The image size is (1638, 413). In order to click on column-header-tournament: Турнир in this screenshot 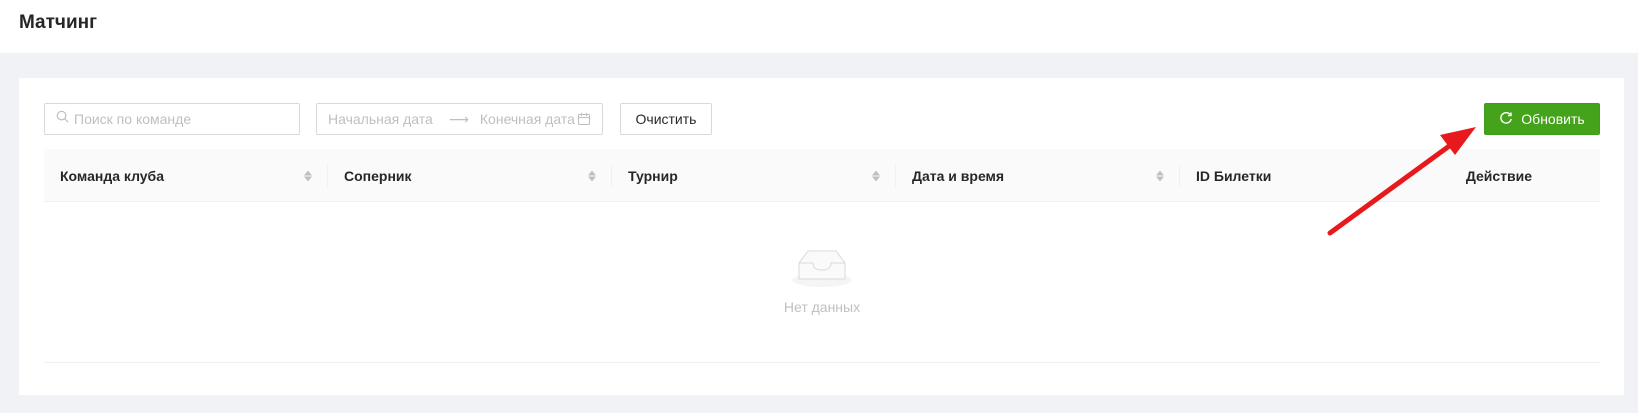, I will do `click(754, 175)`.